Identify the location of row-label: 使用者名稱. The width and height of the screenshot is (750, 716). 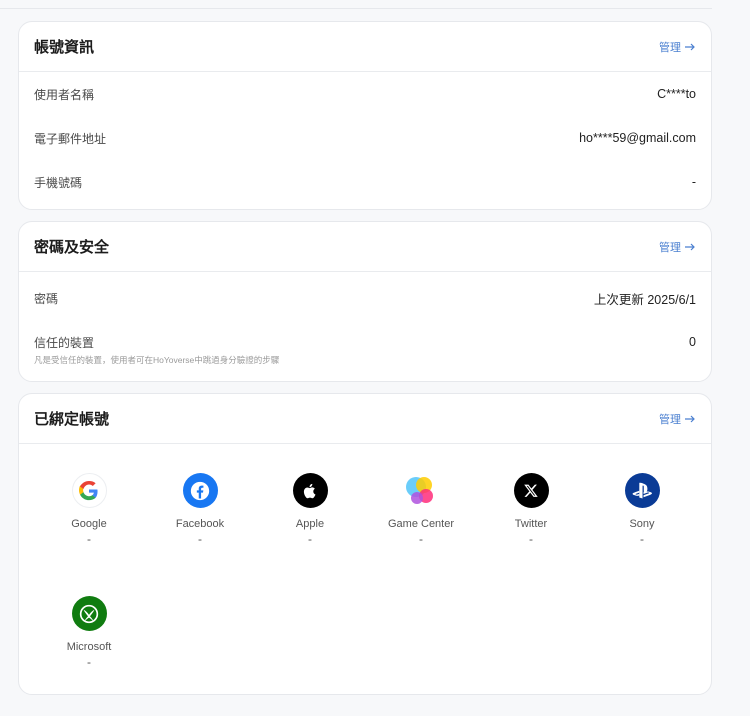
(64, 94).